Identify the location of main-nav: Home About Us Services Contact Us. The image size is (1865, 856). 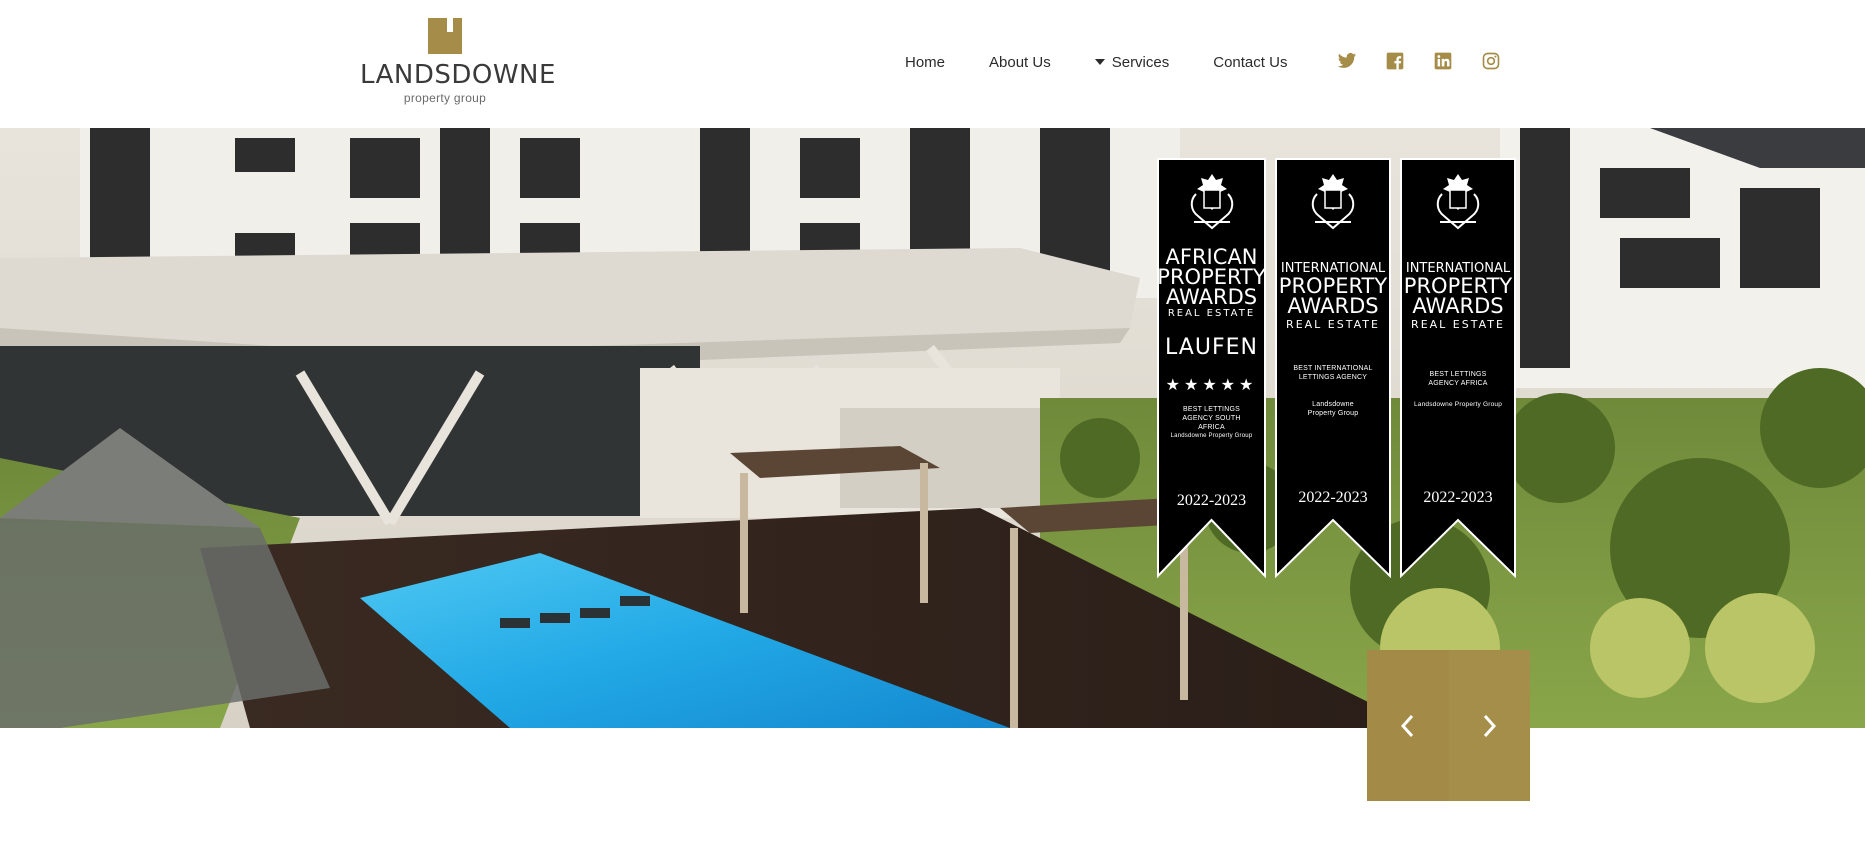
(1118, 62).